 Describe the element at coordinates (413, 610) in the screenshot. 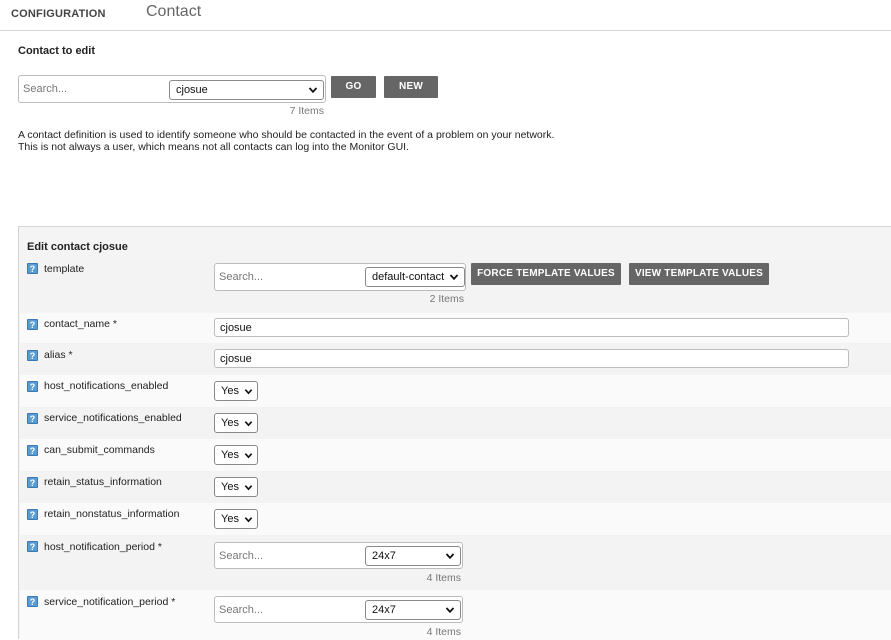

I see `service-notification-period-select: 24x7` at that location.